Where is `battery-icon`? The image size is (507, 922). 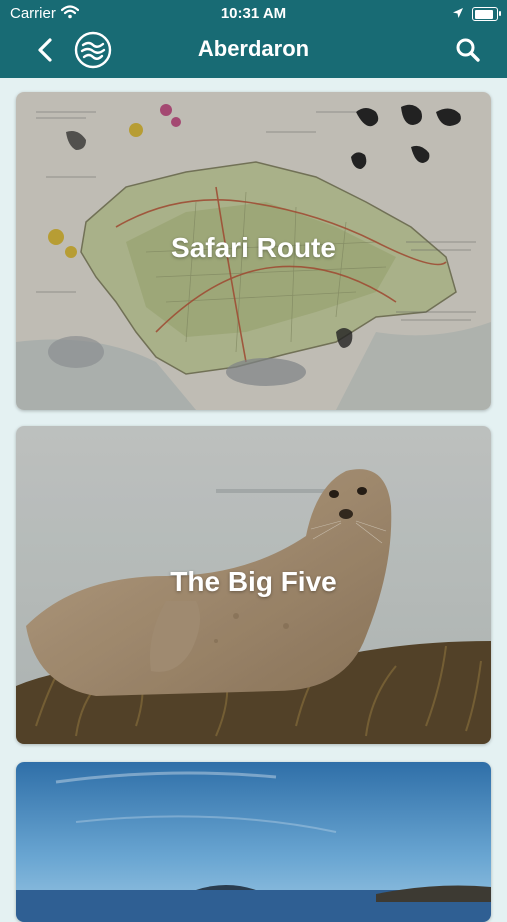
battery-icon is located at coordinates (486, 14).